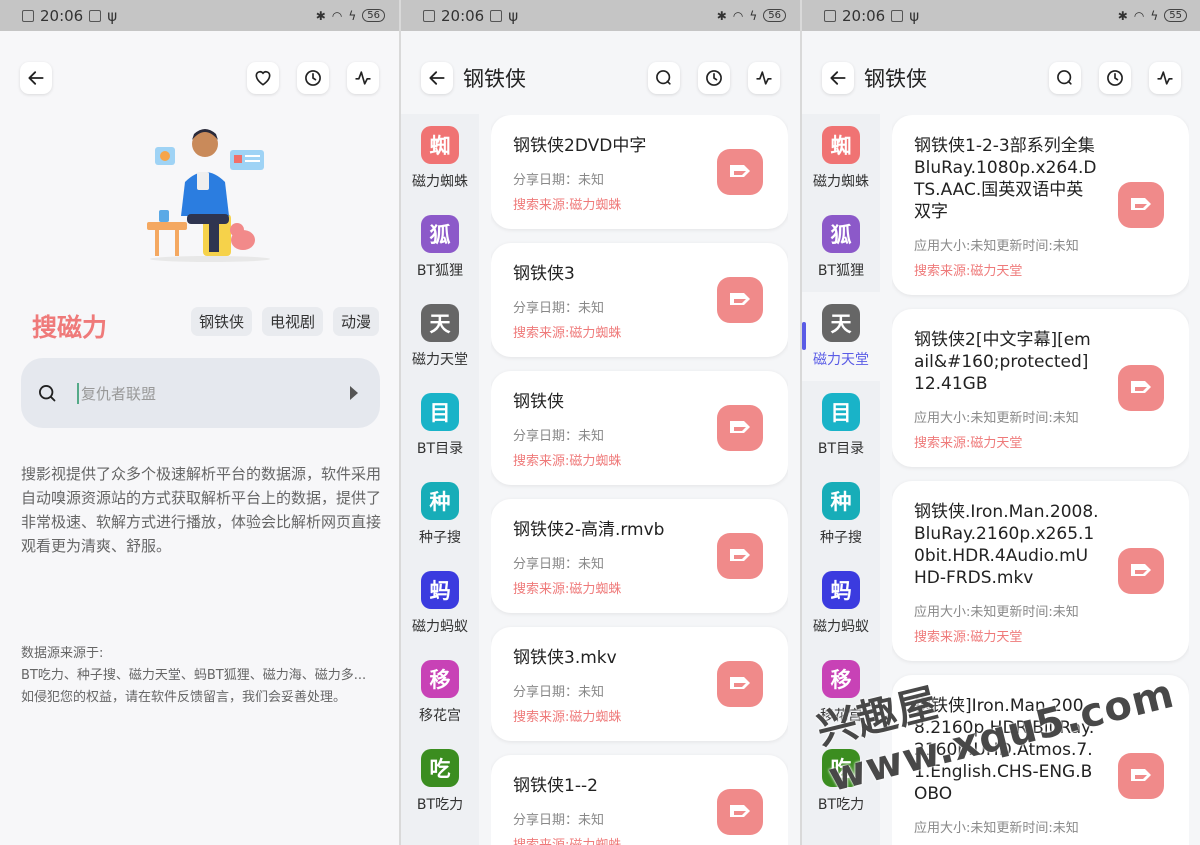 The width and height of the screenshot is (1200, 845). I want to click on bluetooth-icon: ✱, so click(1122, 15).